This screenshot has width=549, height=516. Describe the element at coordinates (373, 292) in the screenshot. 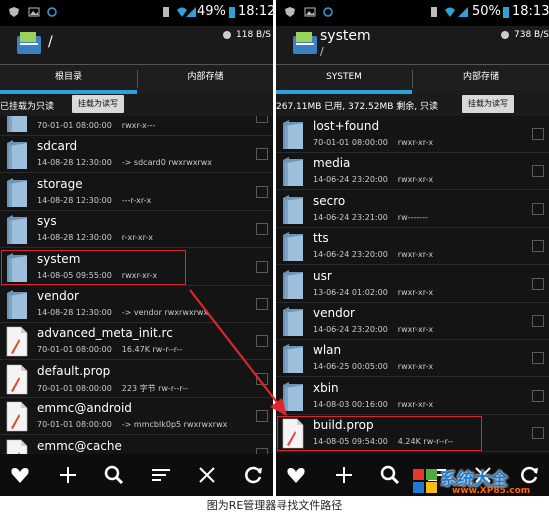

I see `file-meta: 13-06-24 01:02:00 rwxr-xr-x` at that location.